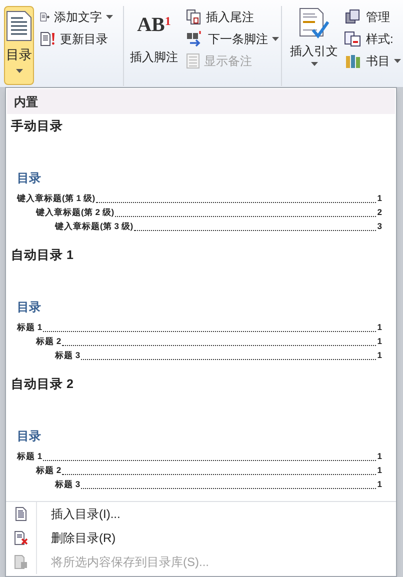 The width and height of the screenshot is (403, 577). I want to click on notes-icon, so click(193, 61).